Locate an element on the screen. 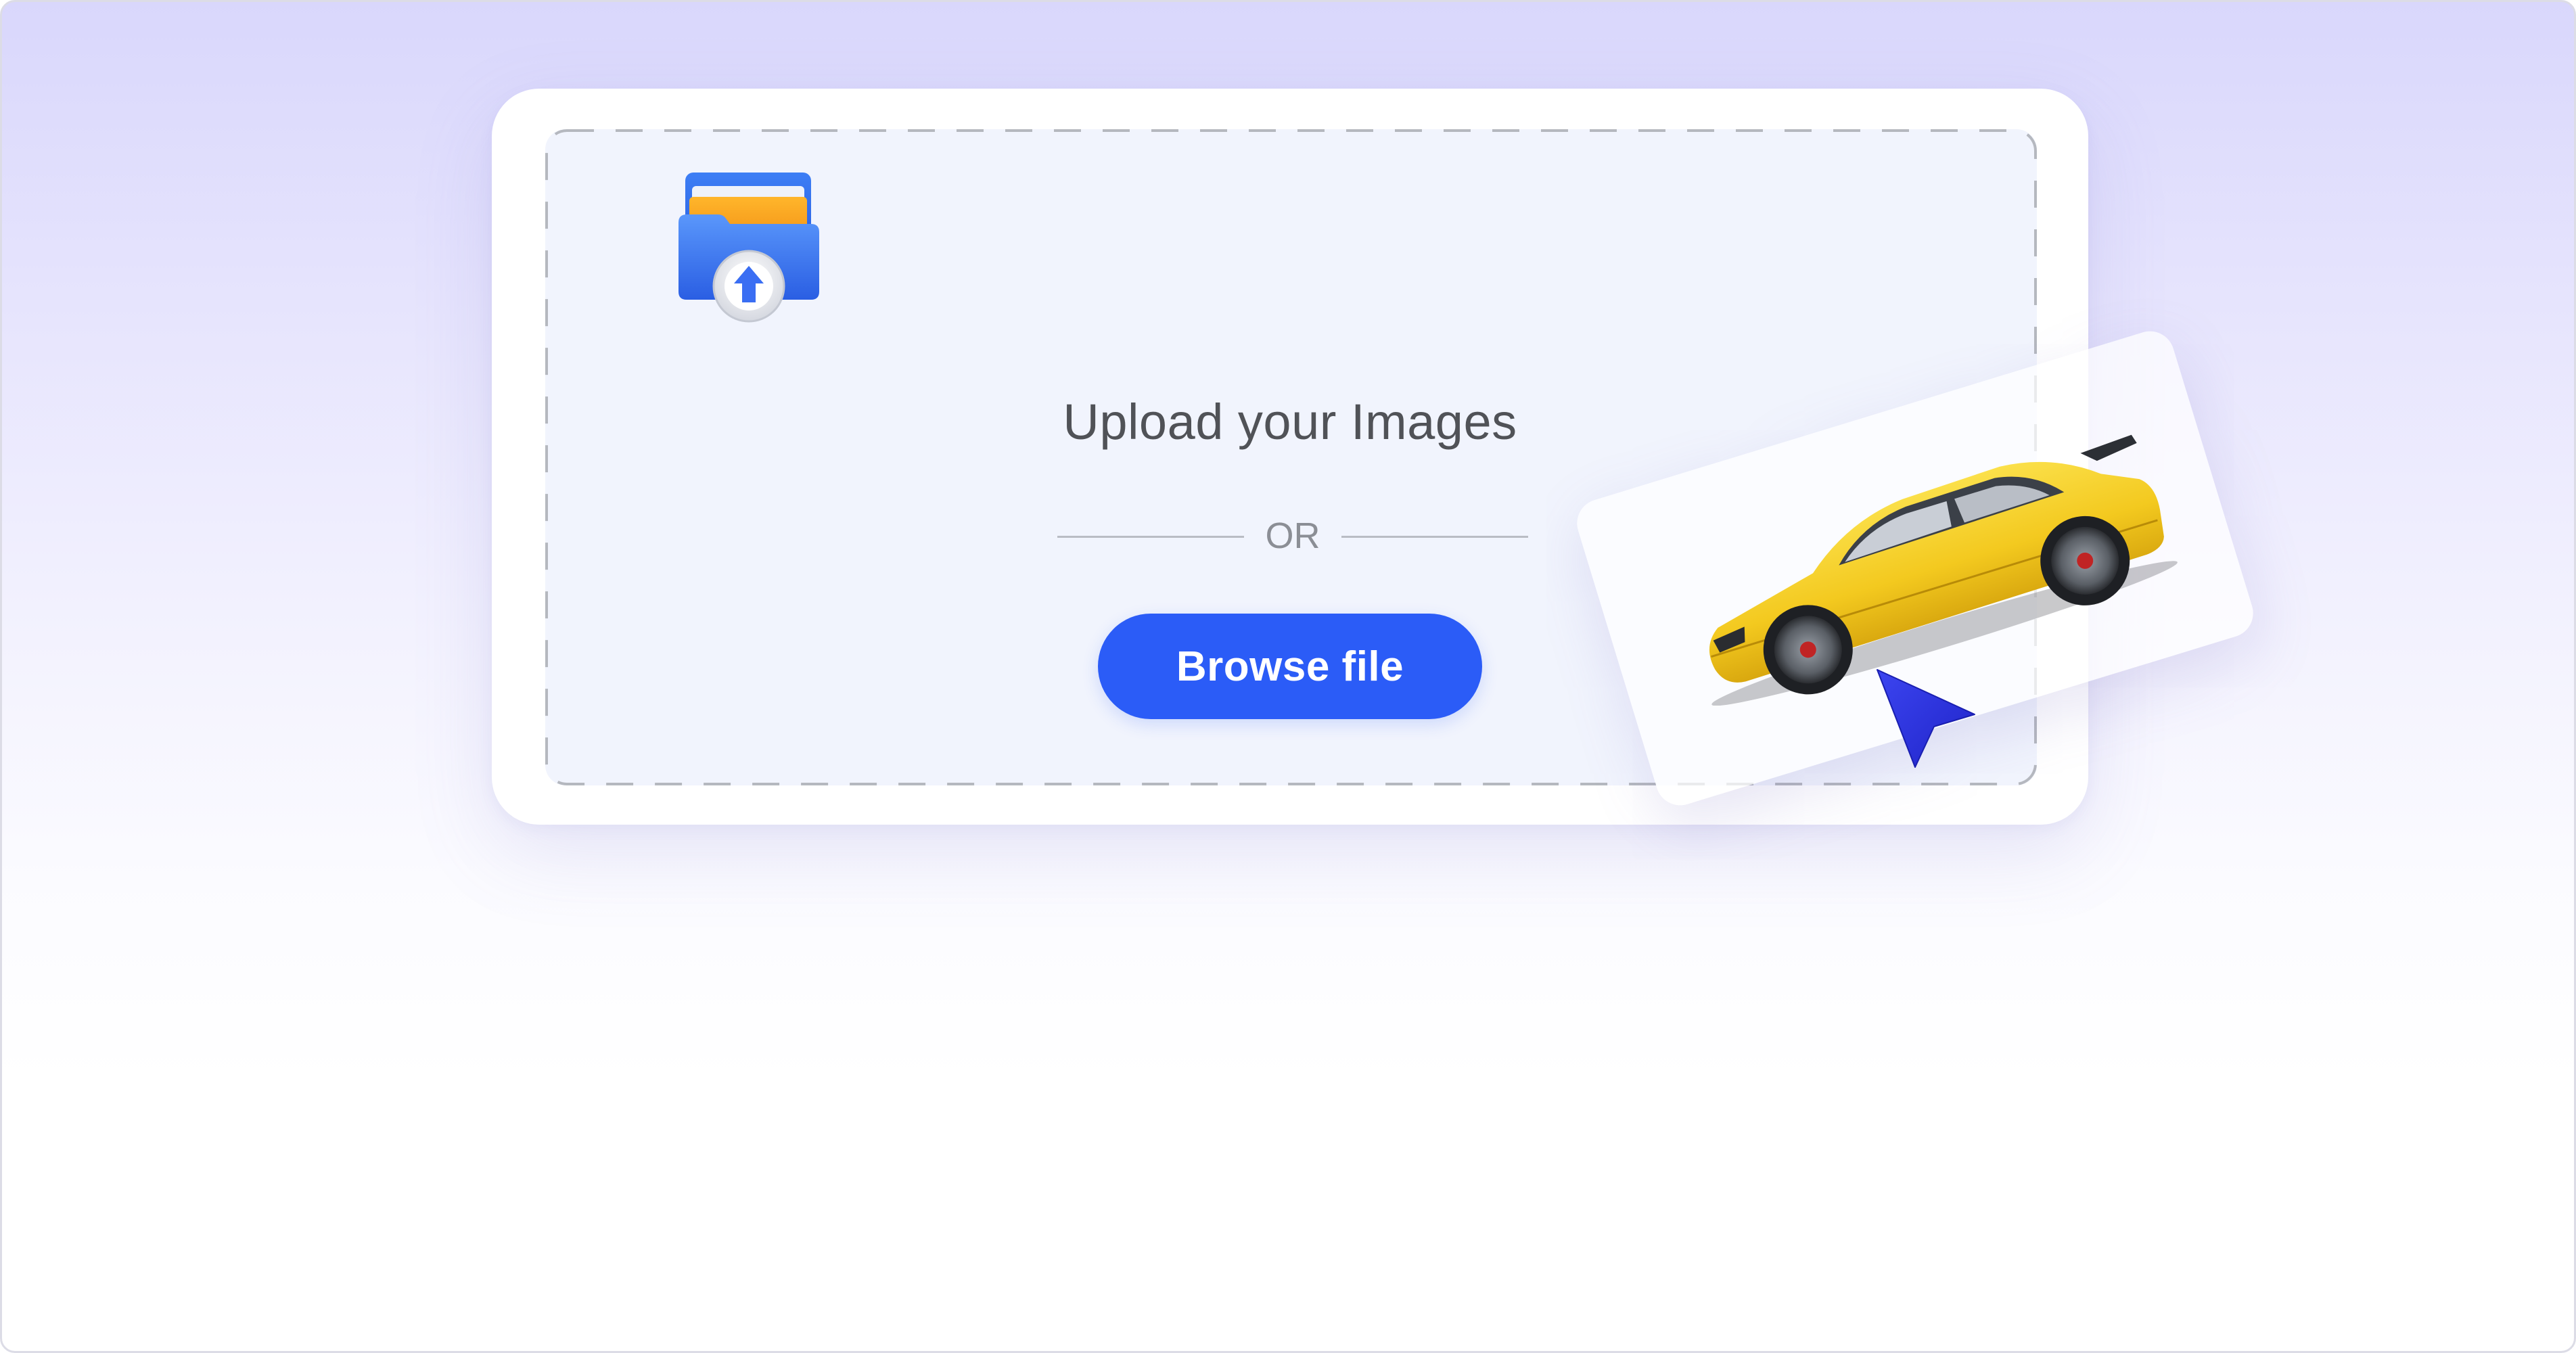 Image resolution: width=2576 pixels, height=1353 pixels. divider-line-right is located at coordinates (1434, 537).